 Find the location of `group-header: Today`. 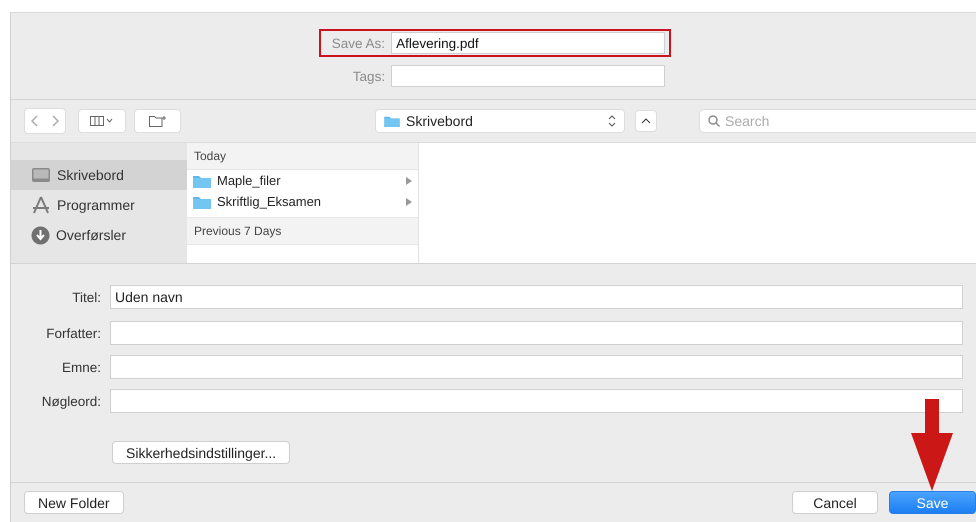

group-header: Today is located at coordinates (302, 156).